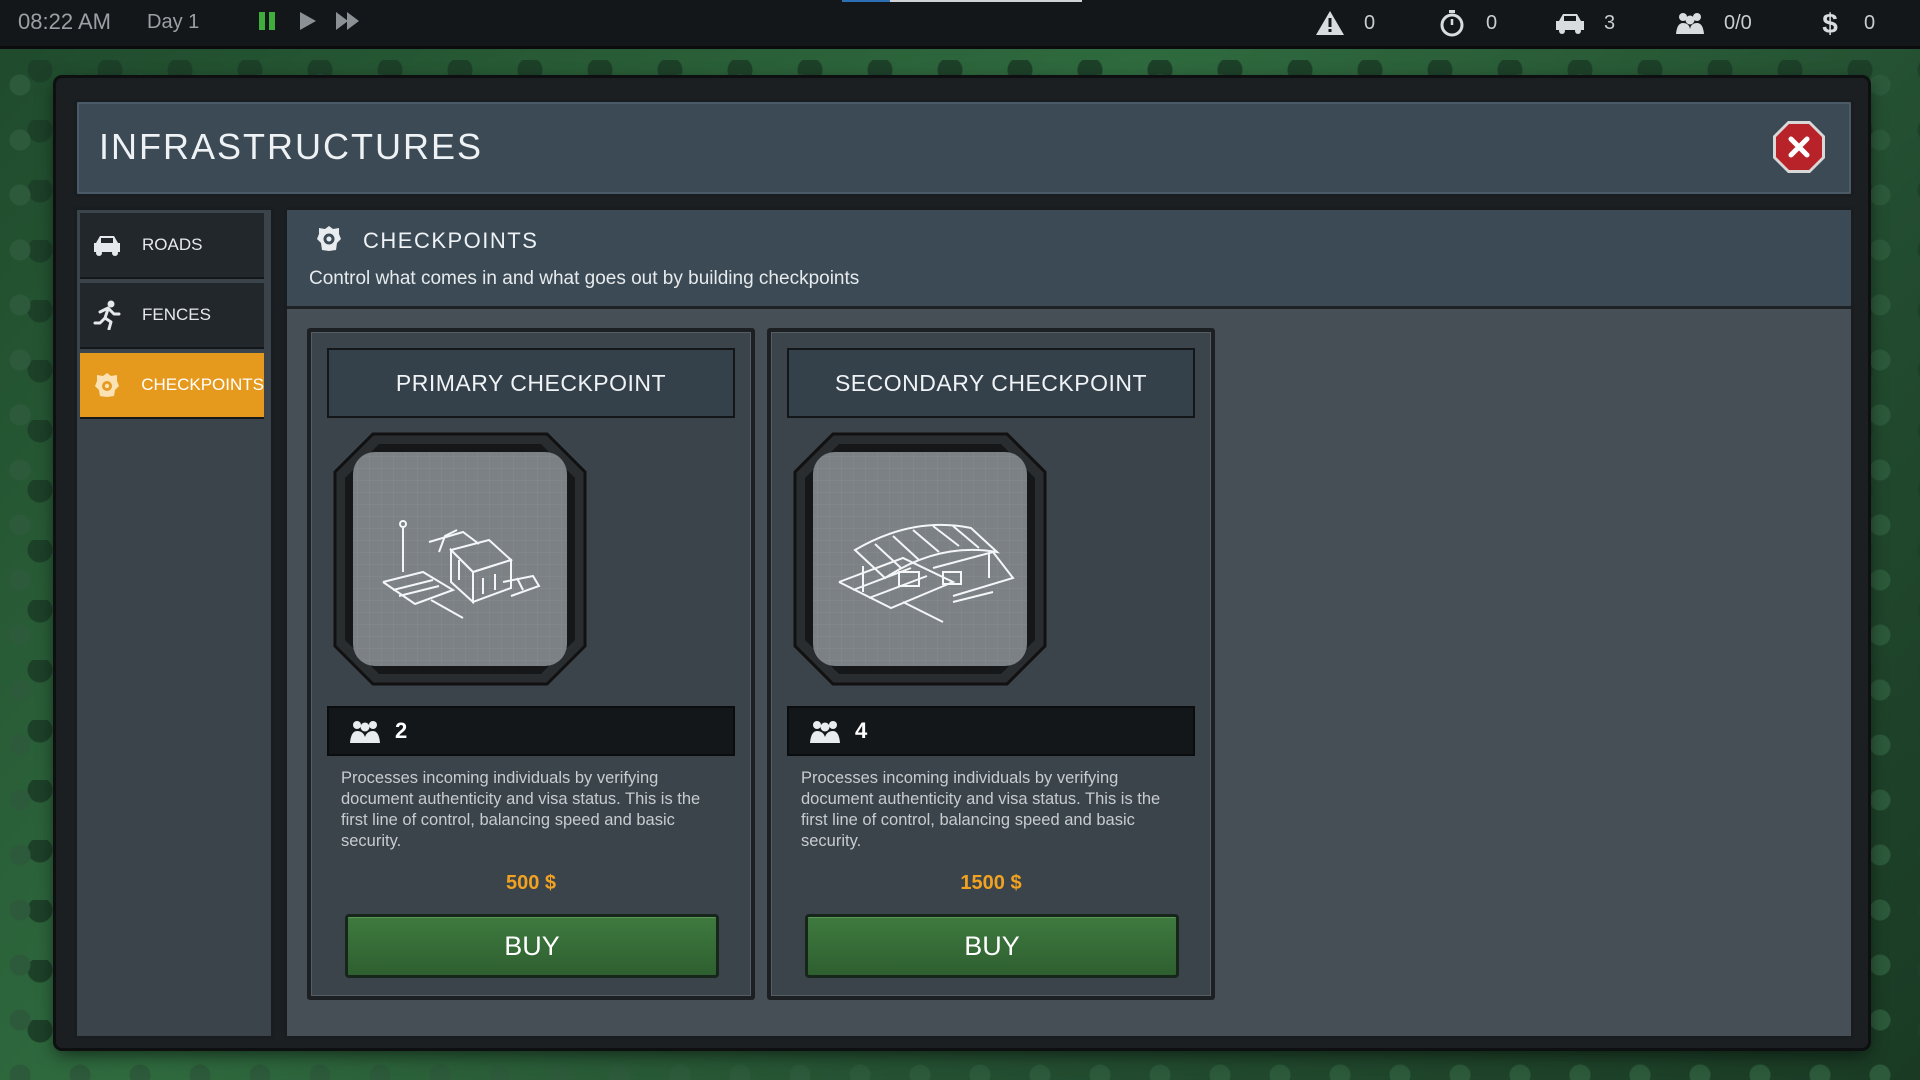  I want to click on money-stat: $ 0, so click(1844, 23).